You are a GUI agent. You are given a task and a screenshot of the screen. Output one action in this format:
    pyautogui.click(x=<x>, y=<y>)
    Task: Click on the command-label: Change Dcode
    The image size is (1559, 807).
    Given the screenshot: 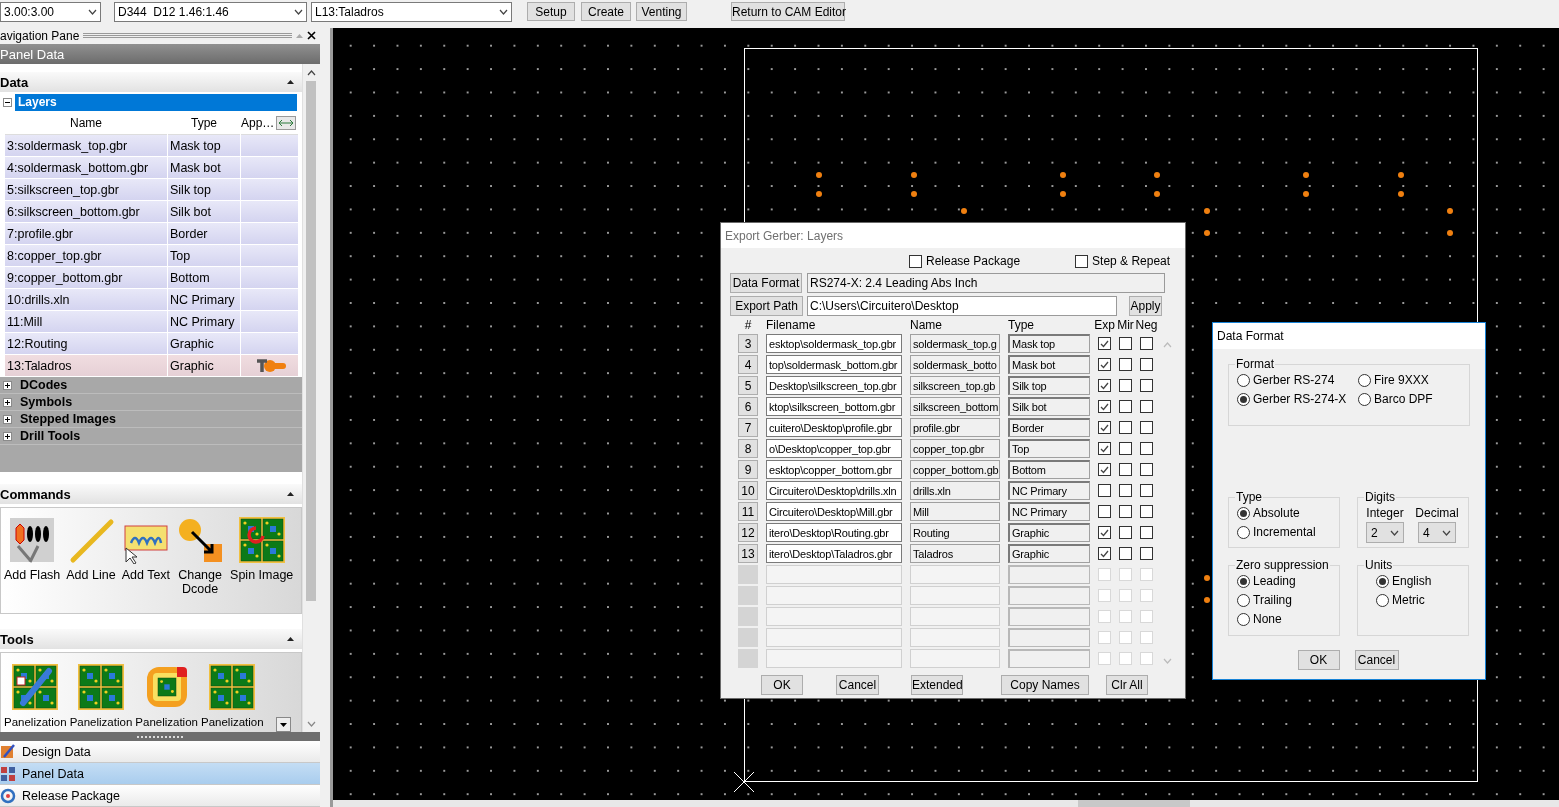 What is the action you would take?
    pyautogui.click(x=200, y=582)
    